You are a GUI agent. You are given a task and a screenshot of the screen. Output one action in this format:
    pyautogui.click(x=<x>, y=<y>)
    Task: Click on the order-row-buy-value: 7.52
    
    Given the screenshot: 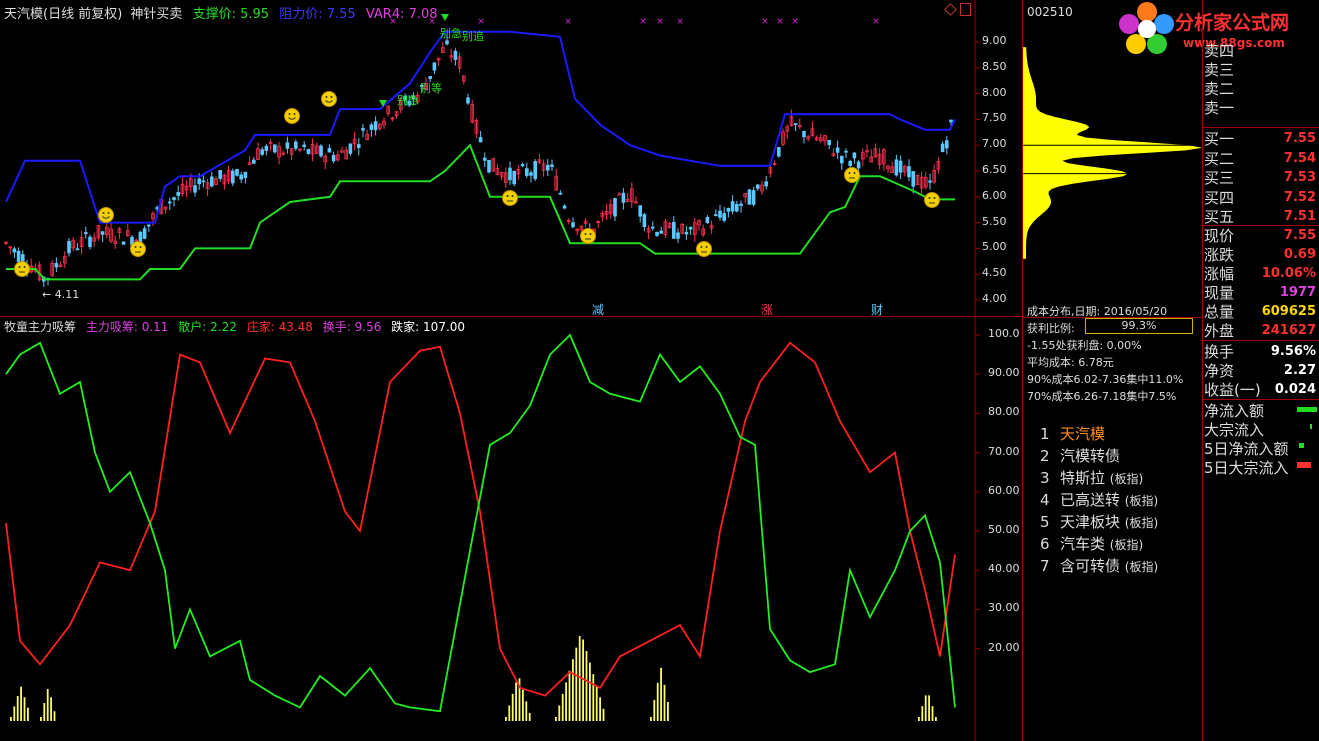 What is the action you would take?
    pyautogui.click(x=1299, y=197)
    